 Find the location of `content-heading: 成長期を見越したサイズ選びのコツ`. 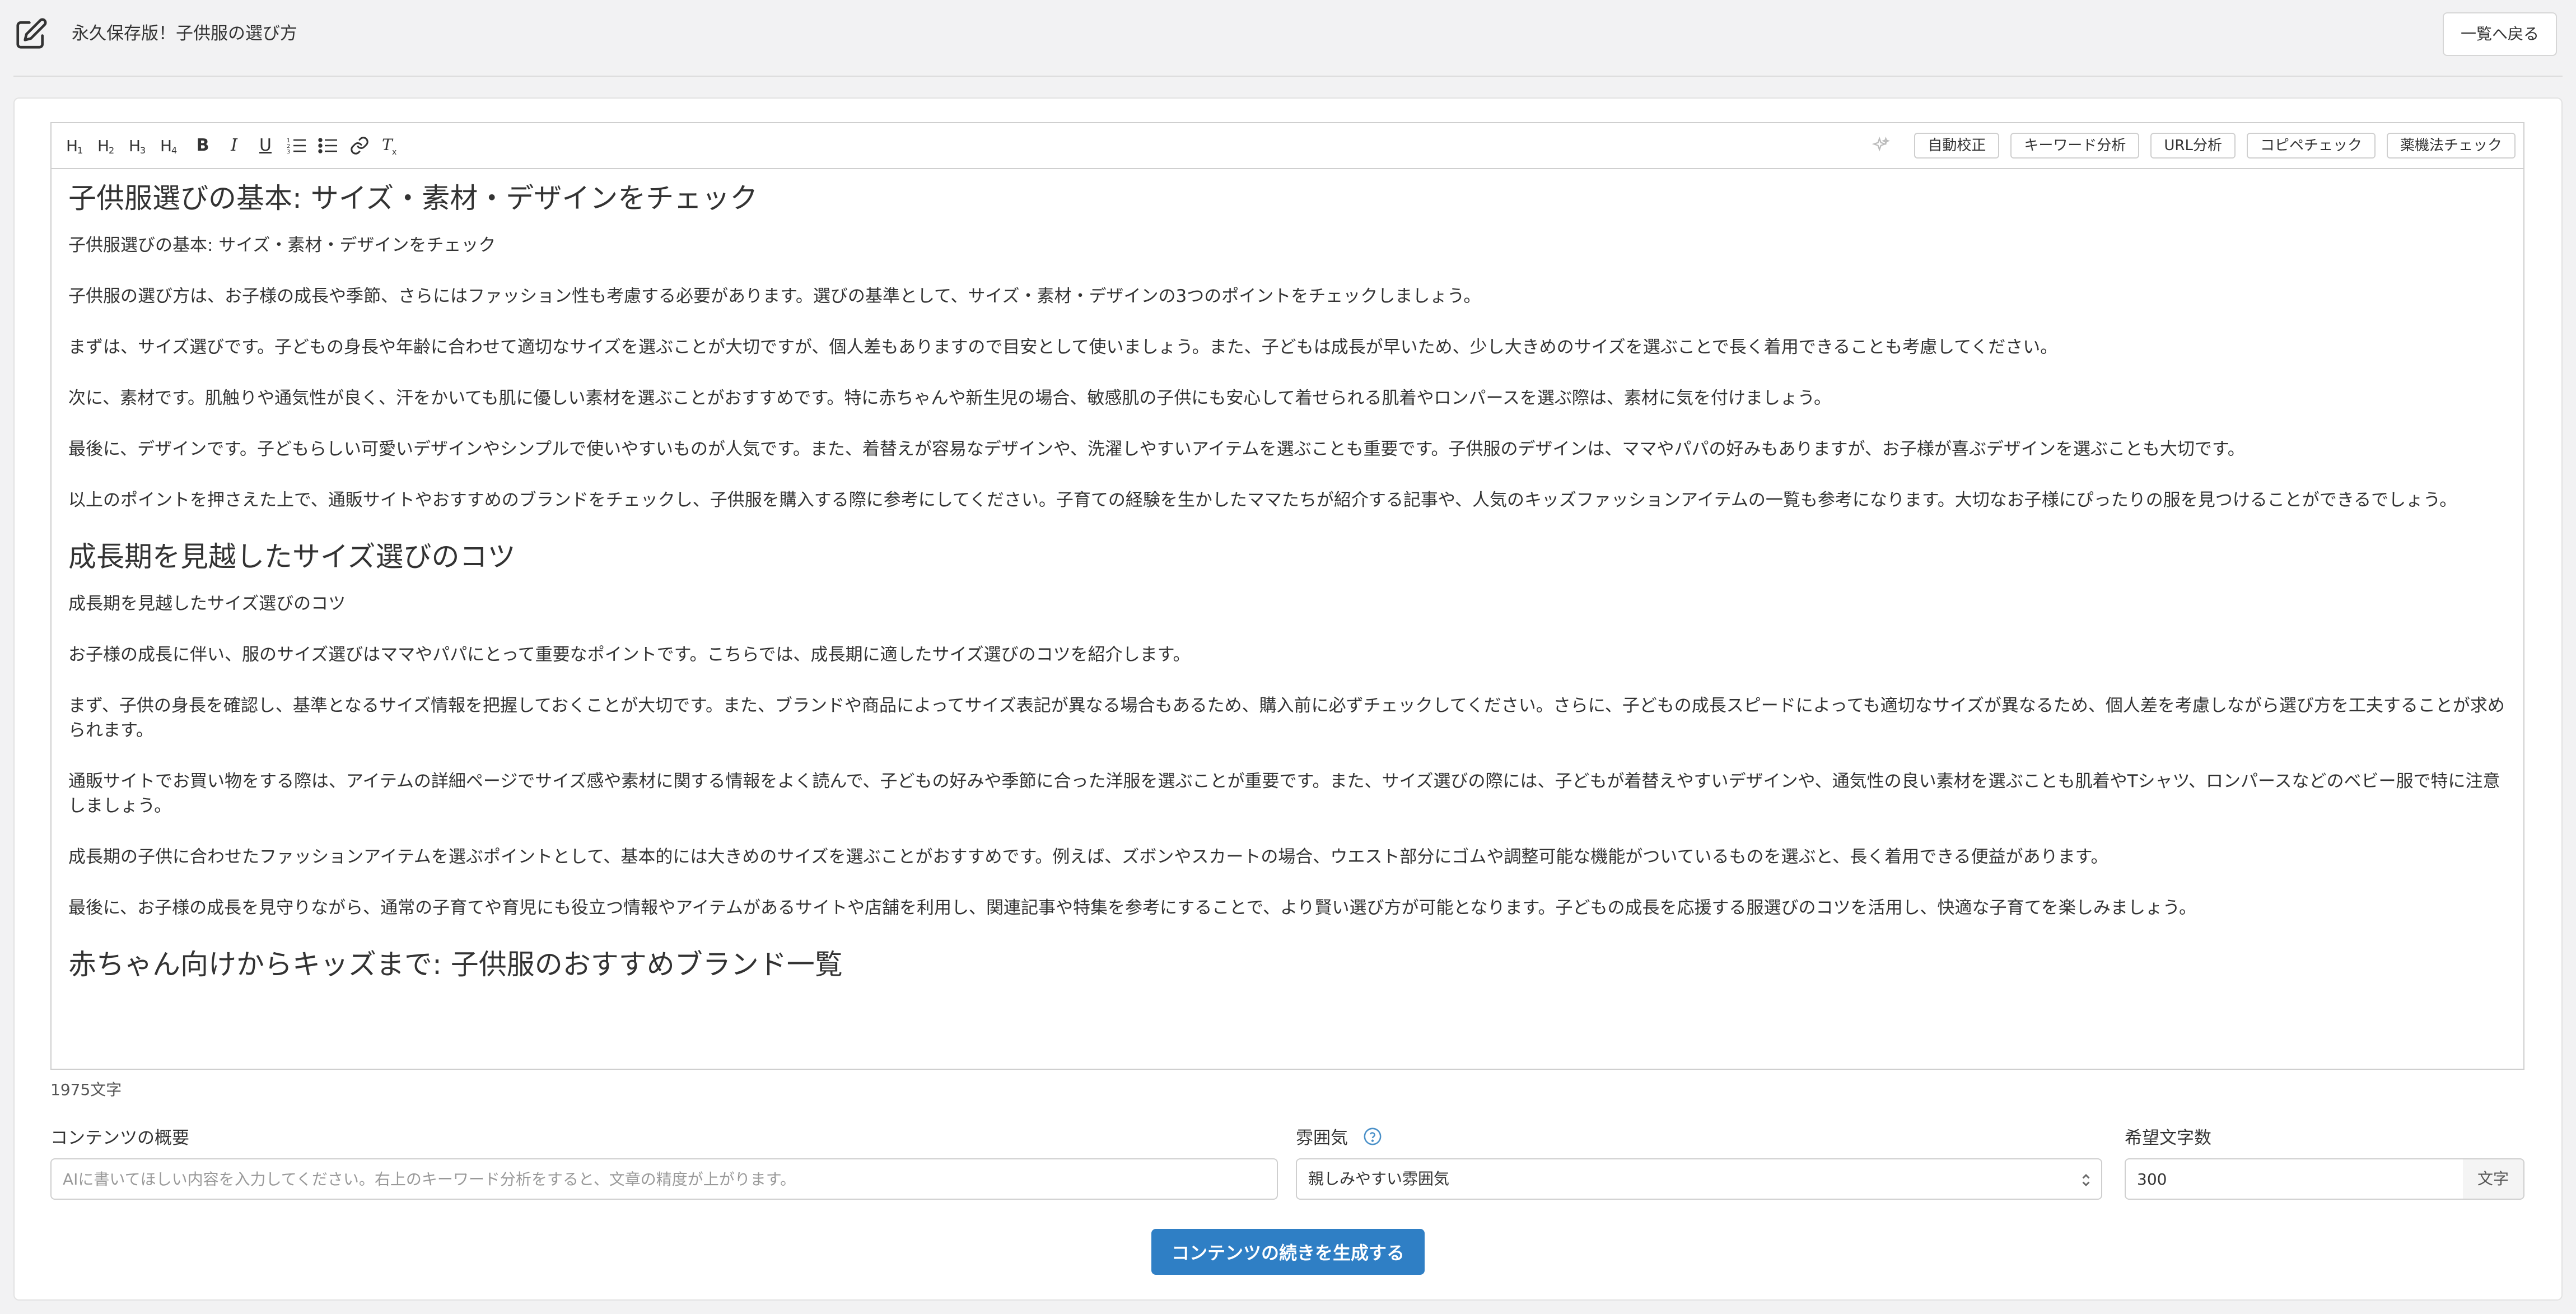

content-heading: 成長期を見越したサイズ選びのコツ is located at coordinates (292, 556).